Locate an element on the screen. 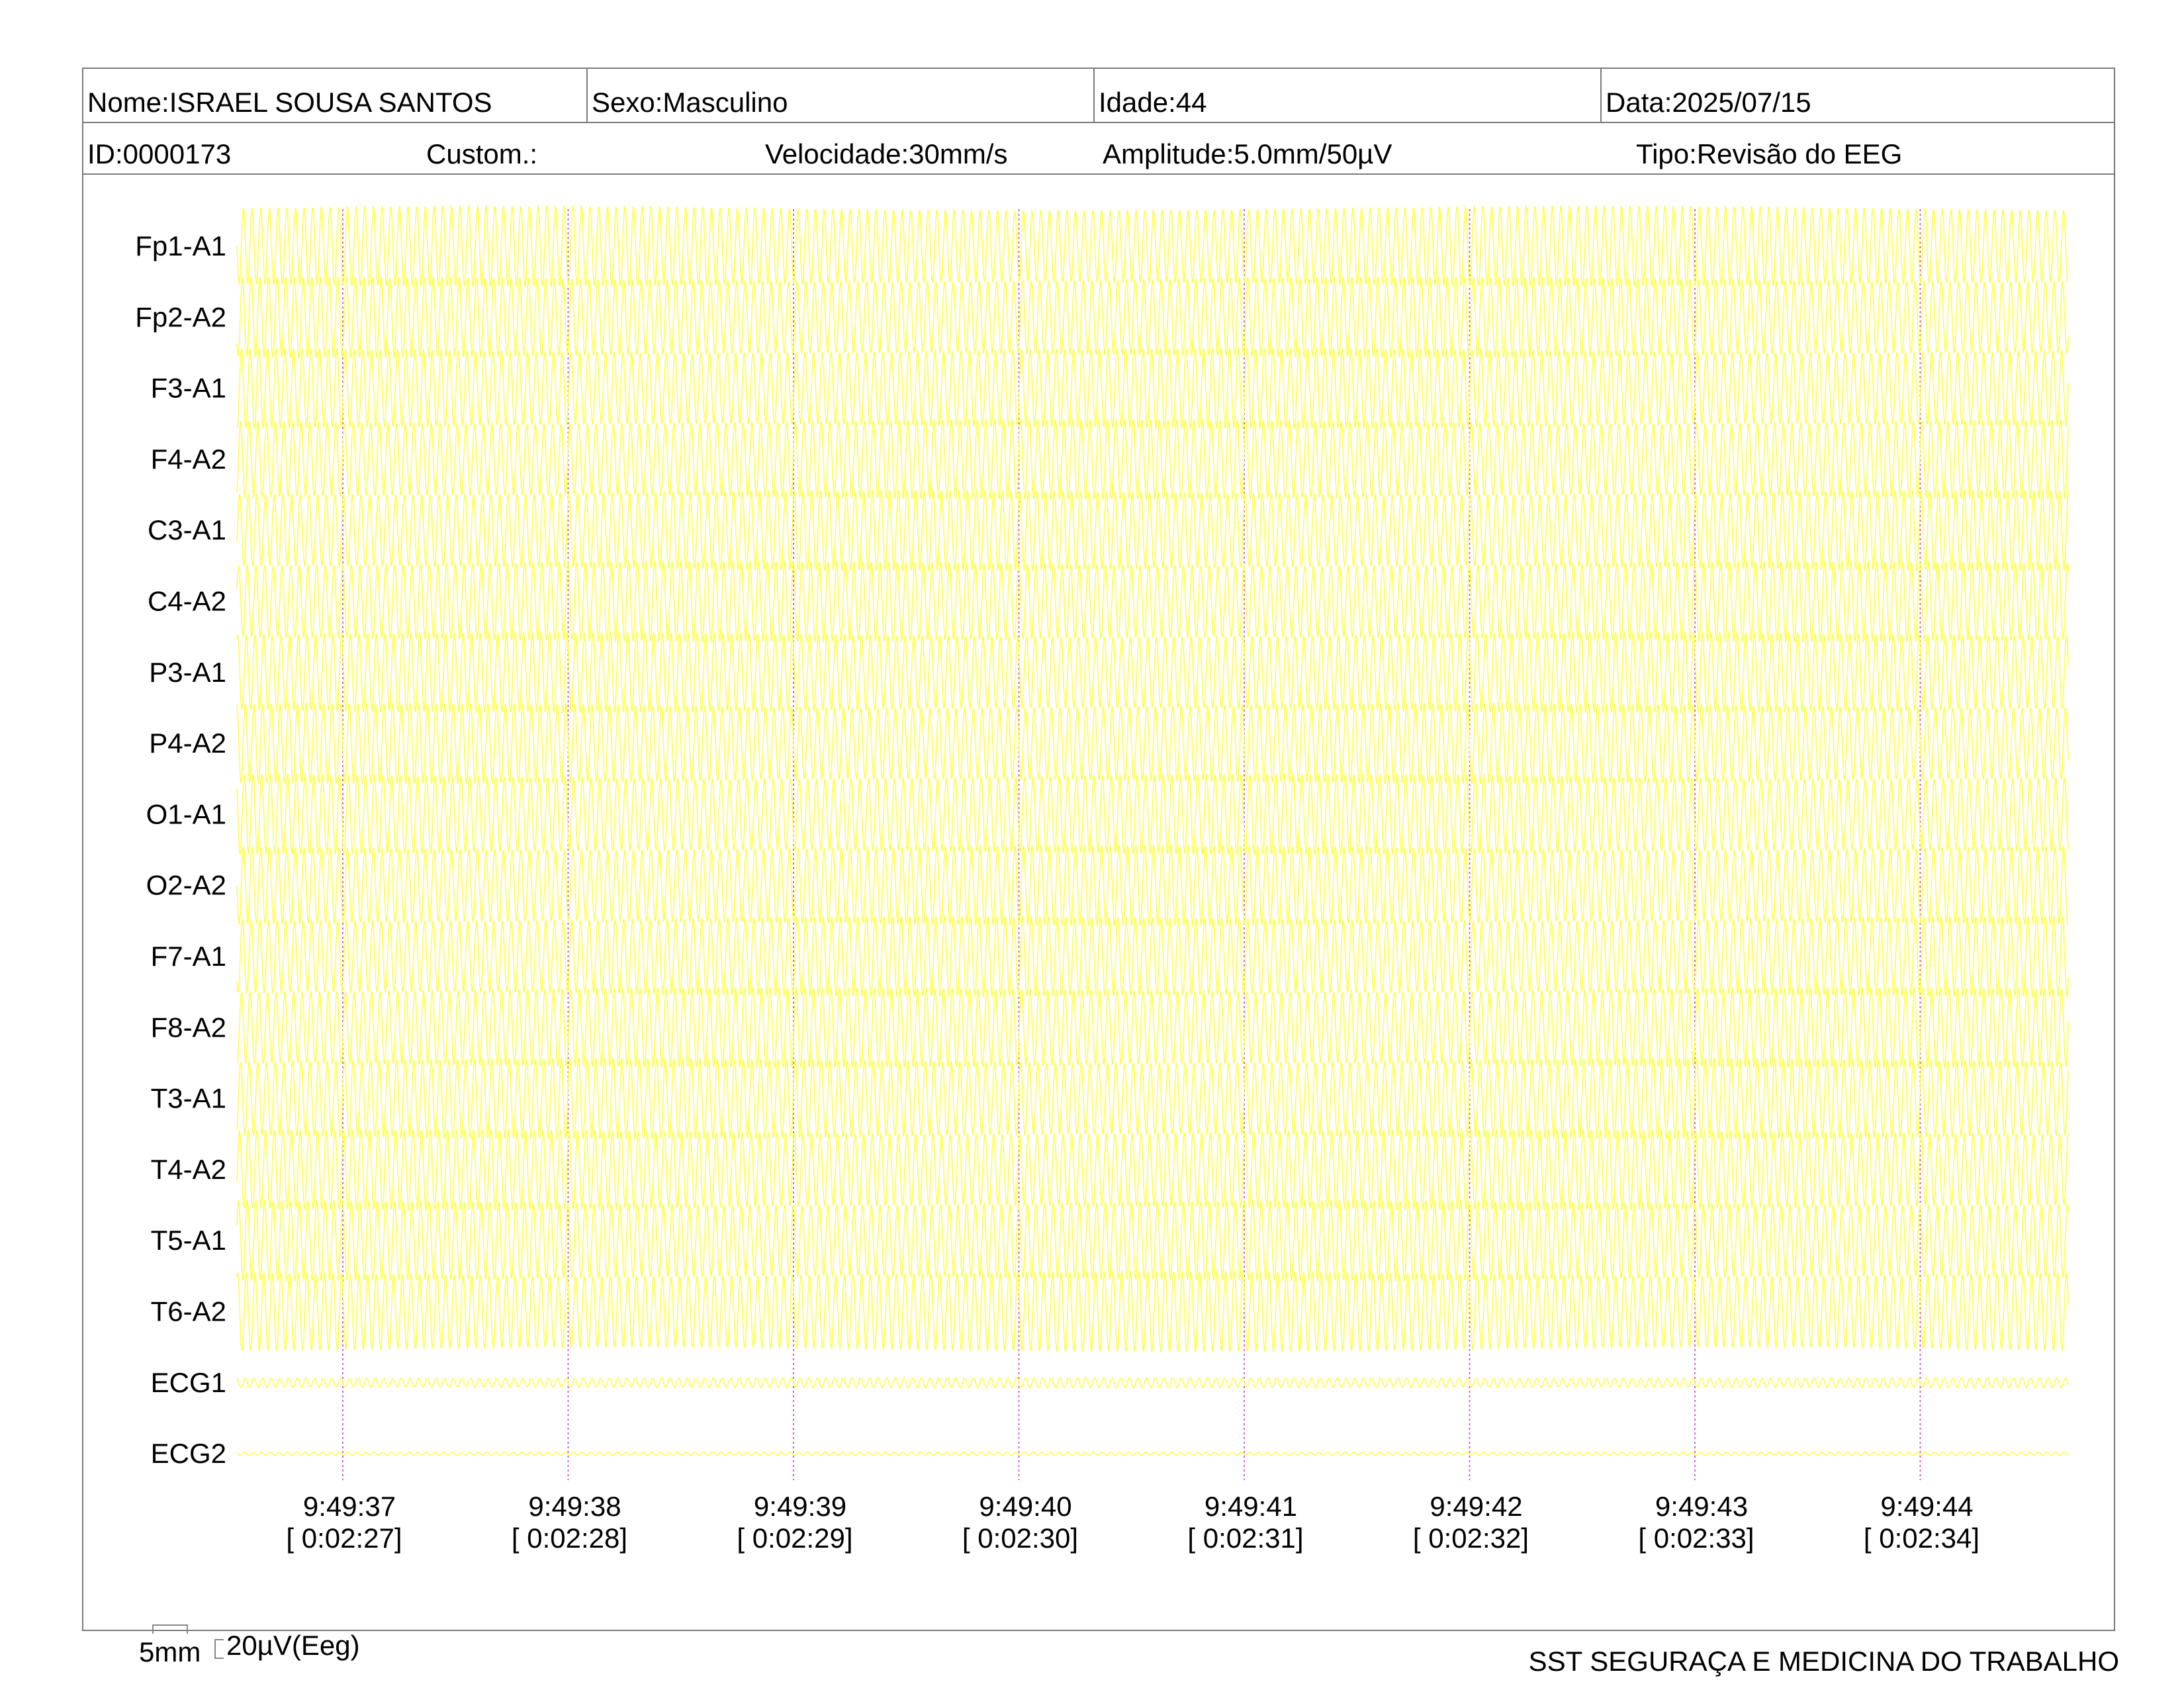  amplitude-scale-bar is located at coordinates (219, 1649).